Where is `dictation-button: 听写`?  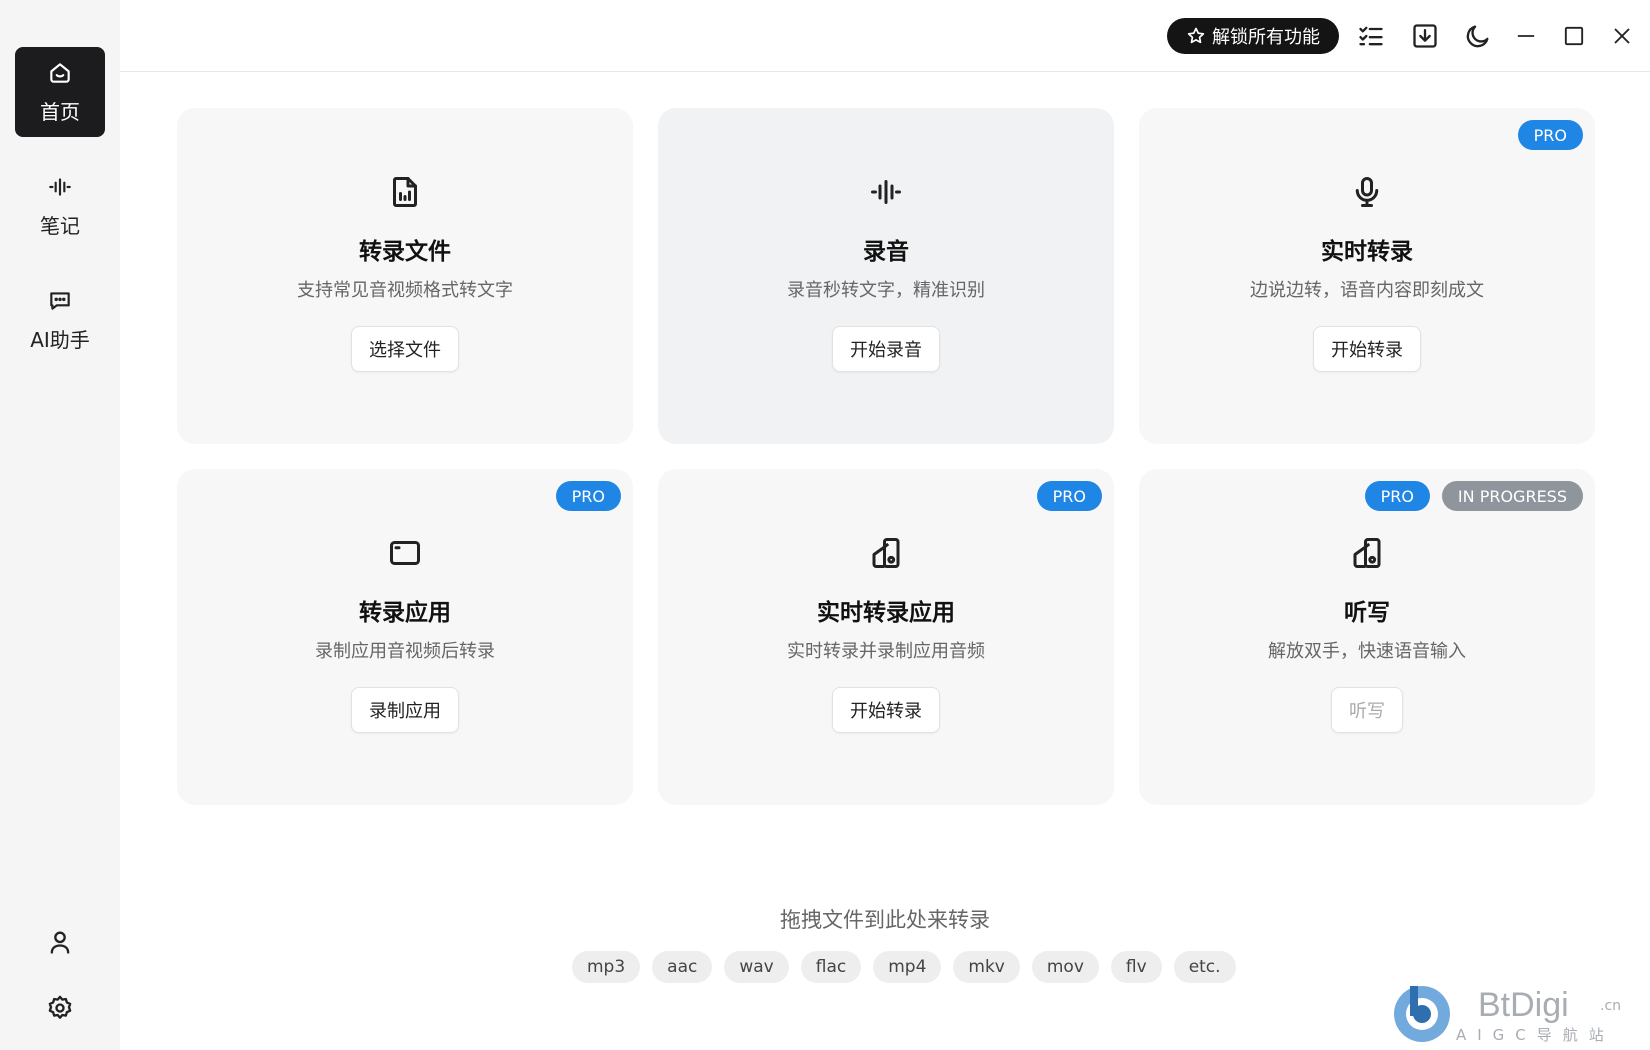
dictation-button: 听写 is located at coordinates (1367, 710).